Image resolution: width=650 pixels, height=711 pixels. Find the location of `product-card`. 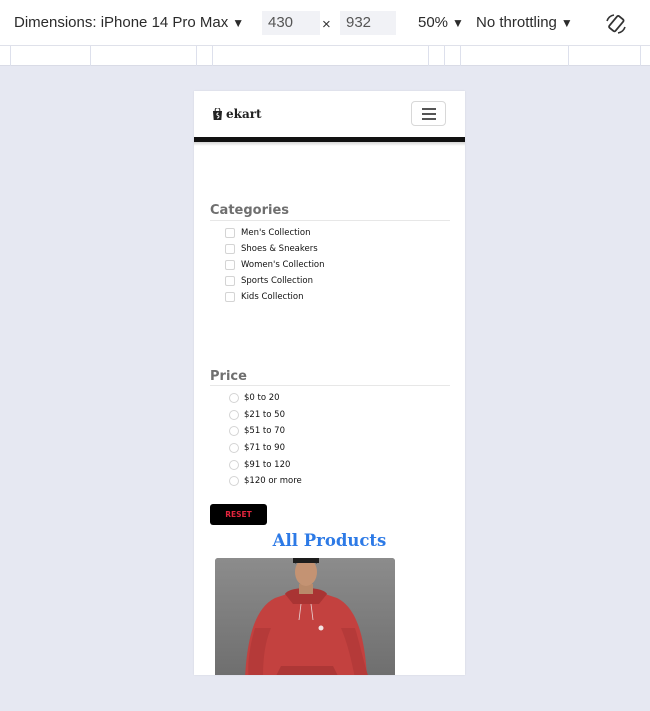

product-card is located at coordinates (305, 616).